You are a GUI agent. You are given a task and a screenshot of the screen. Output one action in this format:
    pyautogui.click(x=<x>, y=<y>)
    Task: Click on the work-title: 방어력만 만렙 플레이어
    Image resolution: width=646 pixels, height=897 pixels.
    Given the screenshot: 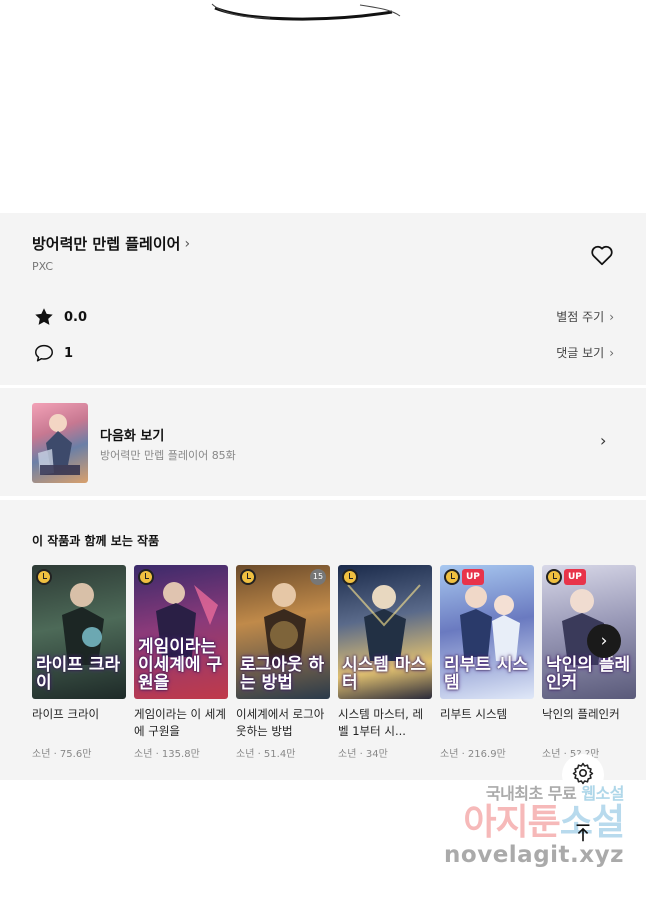 What is the action you would take?
    pyautogui.click(x=106, y=244)
    